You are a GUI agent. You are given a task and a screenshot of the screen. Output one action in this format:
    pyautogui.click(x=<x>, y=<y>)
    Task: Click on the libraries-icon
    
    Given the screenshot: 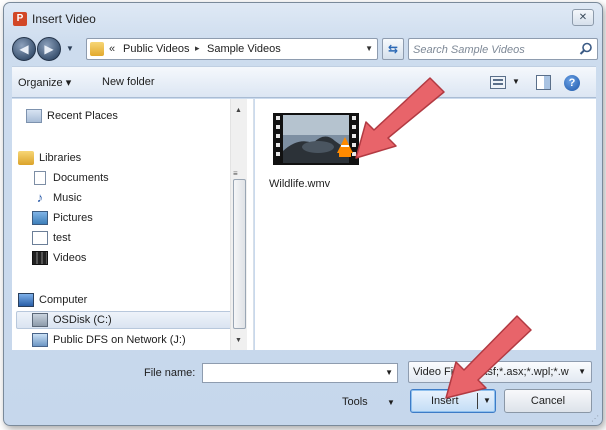 What is the action you would take?
    pyautogui.click(x=26, y=158)
    